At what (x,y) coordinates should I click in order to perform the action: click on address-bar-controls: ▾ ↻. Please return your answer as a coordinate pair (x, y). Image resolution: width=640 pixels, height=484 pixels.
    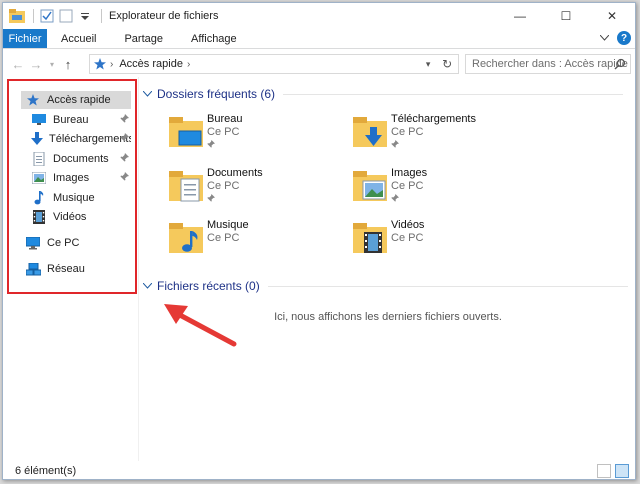
    Looking at the image, I should click on (439, 64).